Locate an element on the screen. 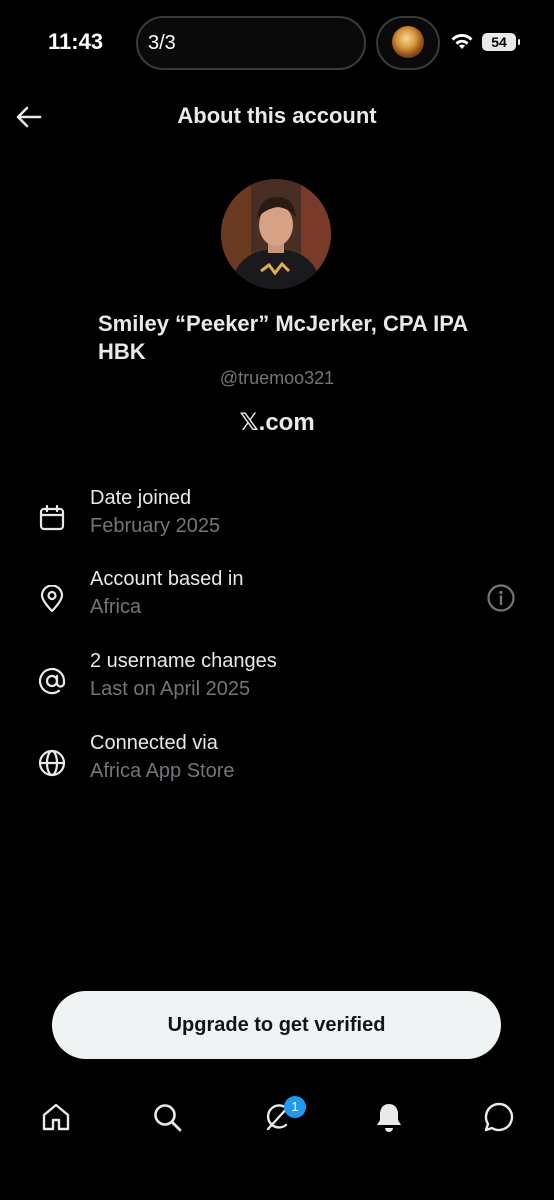 This screenshot has height=1200, width=554. detail-value: February 2025 is located at coordinates (155, 526).